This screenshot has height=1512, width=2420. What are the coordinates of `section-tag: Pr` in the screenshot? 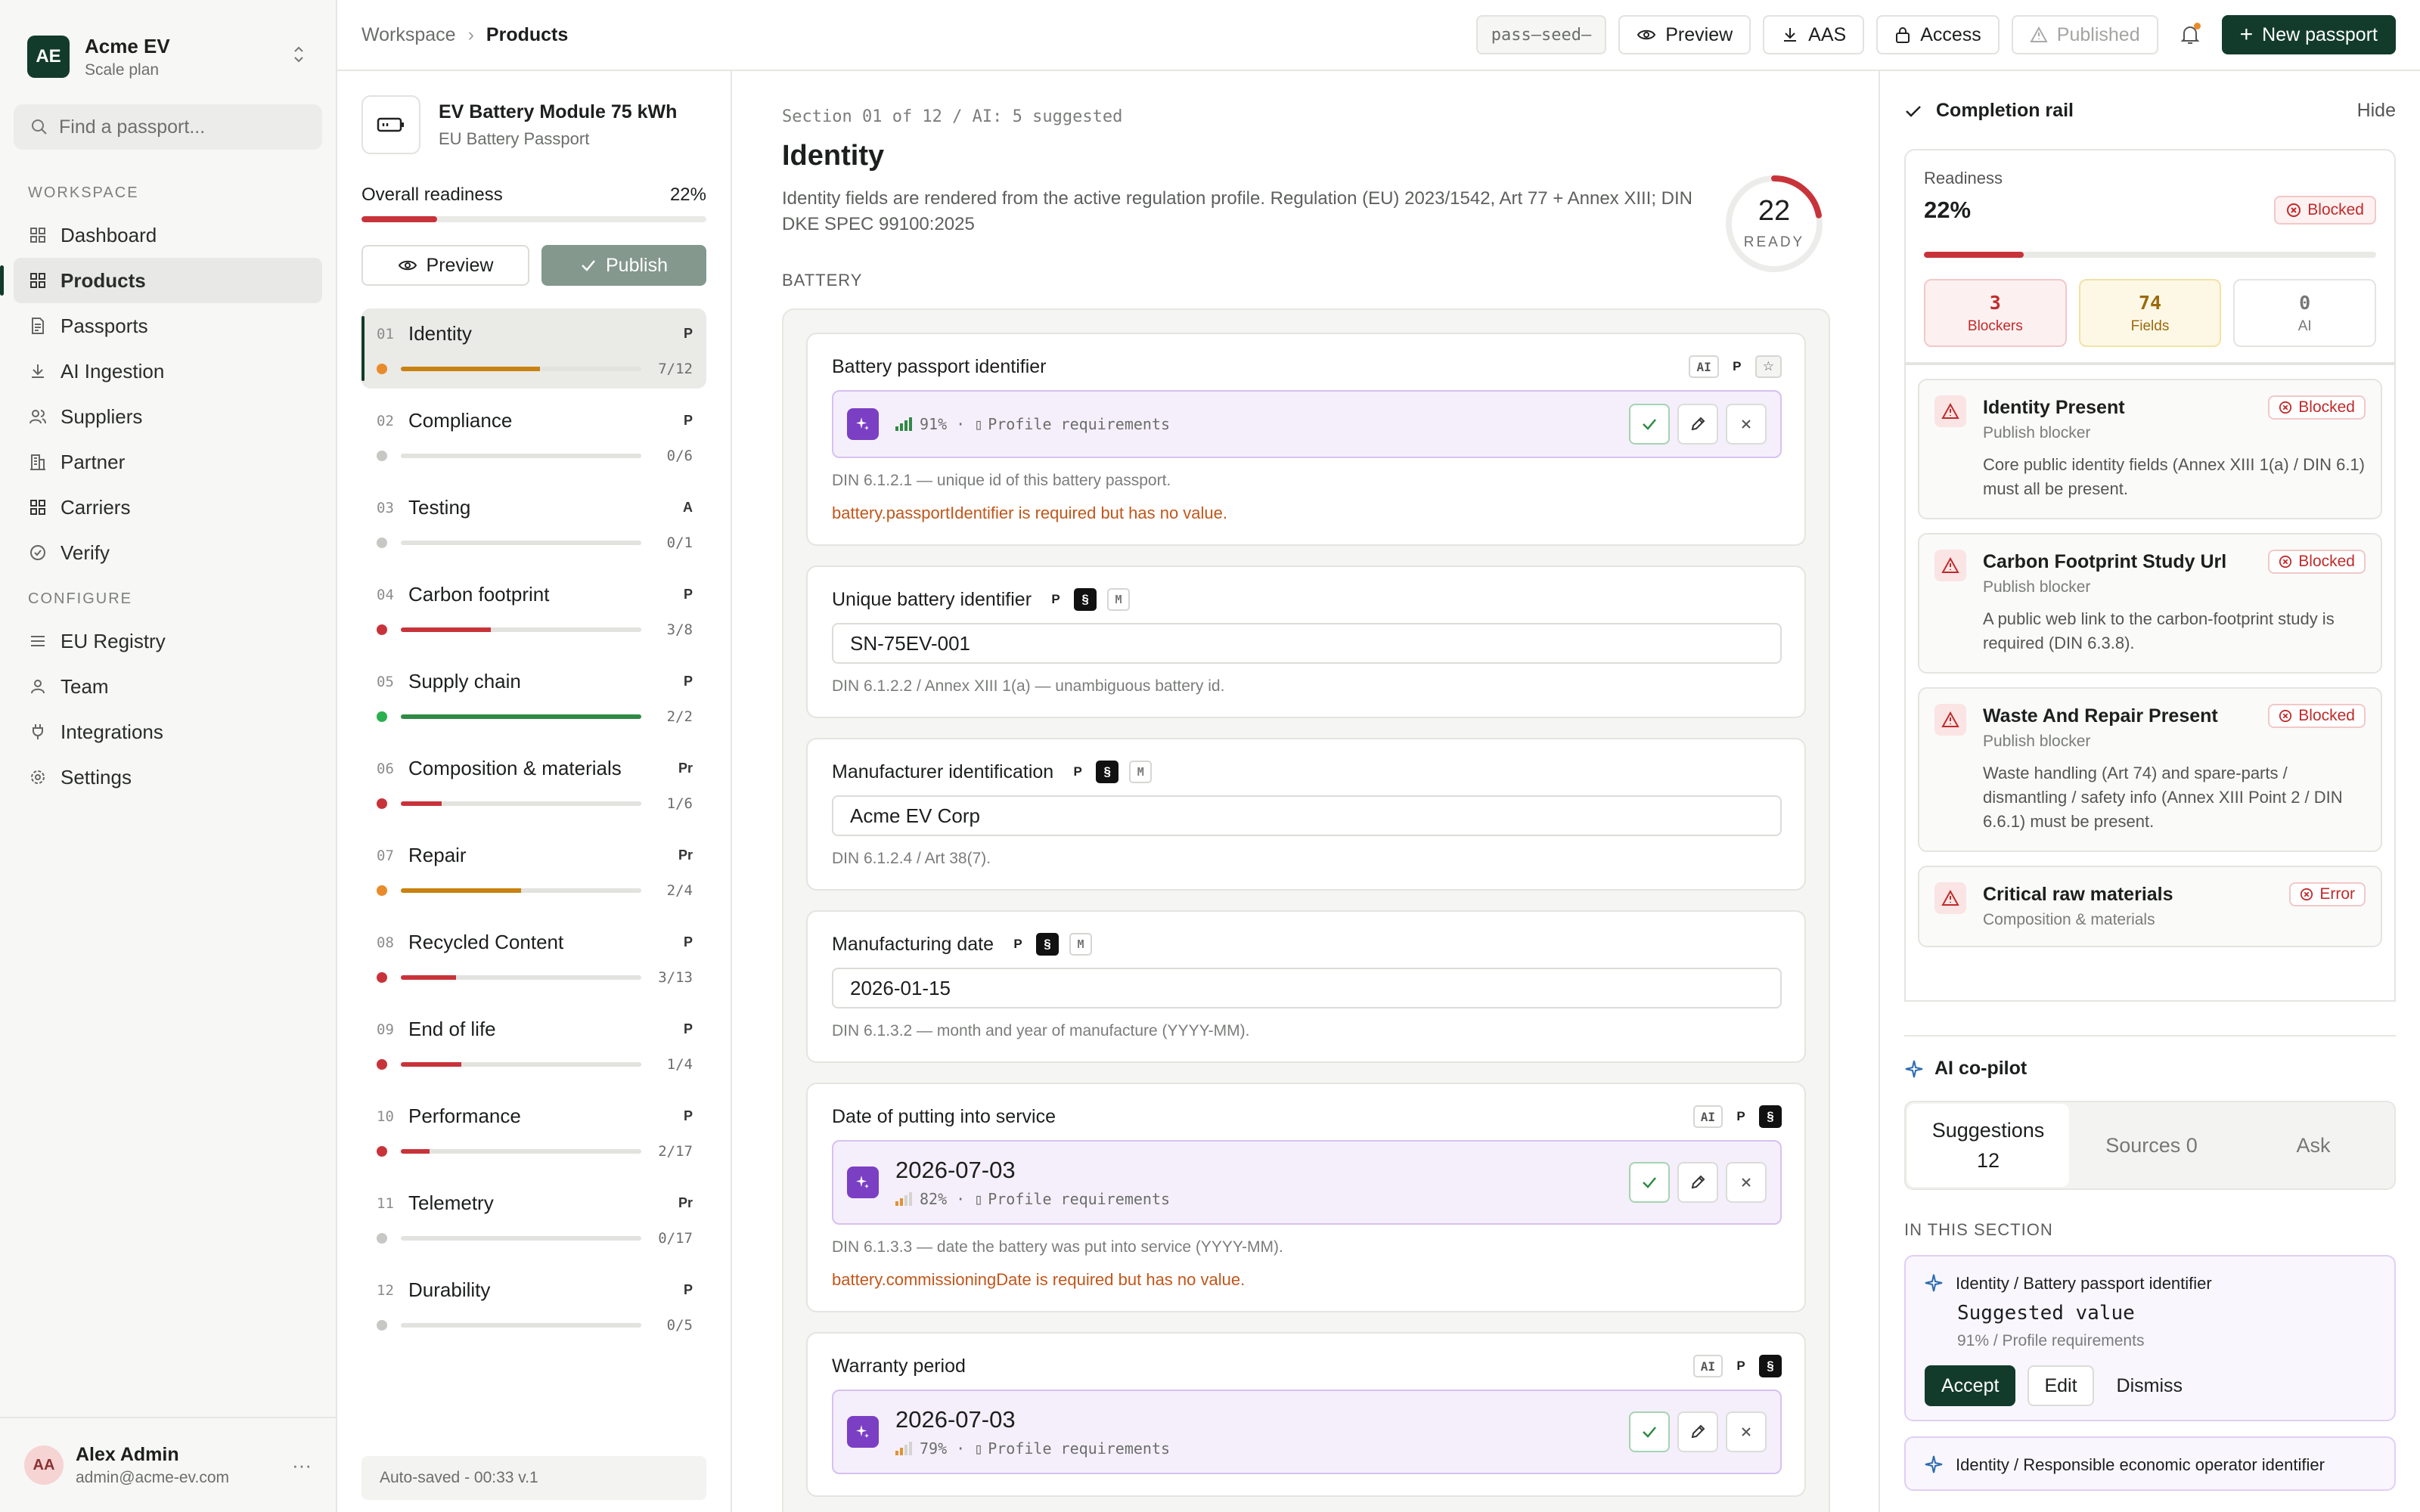 It's located at (685, 1202).